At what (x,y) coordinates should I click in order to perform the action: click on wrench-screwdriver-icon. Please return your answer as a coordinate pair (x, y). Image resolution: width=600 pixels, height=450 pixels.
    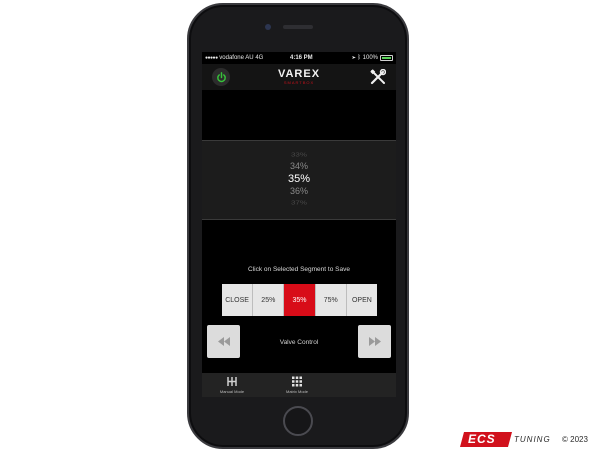
    Looking at the image, I should click on (378, 76).